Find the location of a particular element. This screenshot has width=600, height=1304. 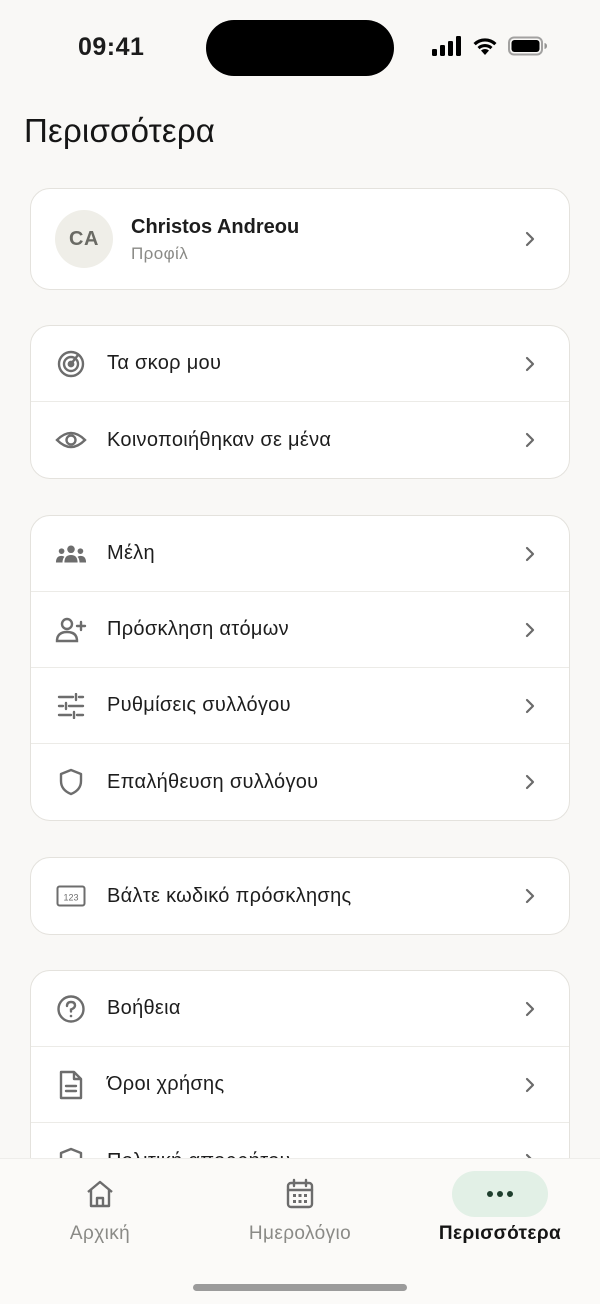

tab-label: Ημερολόγιο is located at coordinates (300, 1233).